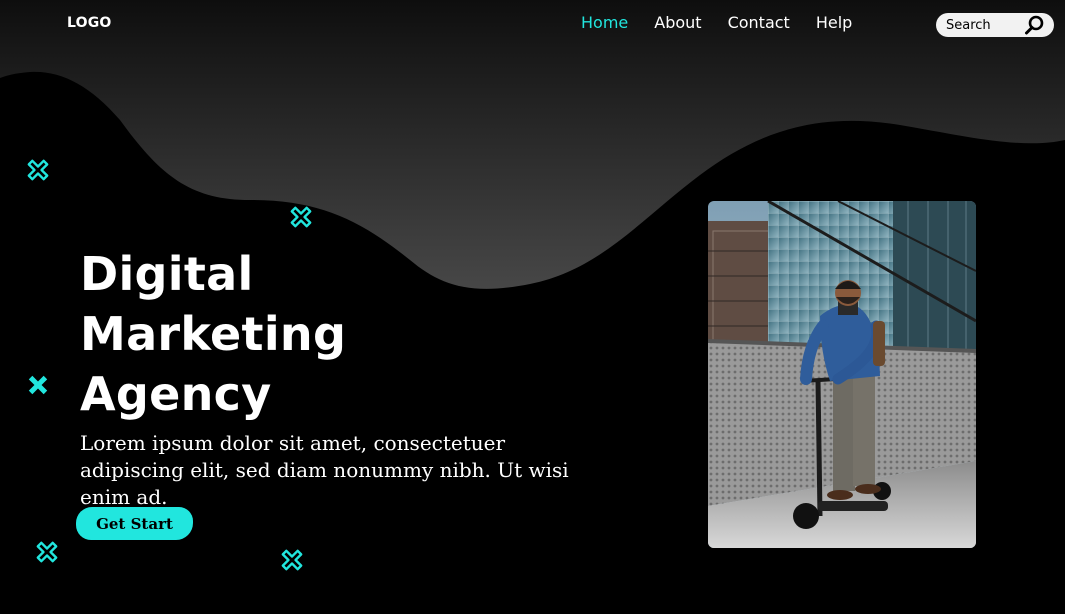 This screenshot has height=614, width=1065. What do you see at coordinates (834, 22) in the screenshot?
I see `nav-help: Help` at bounding box center [834, 22].